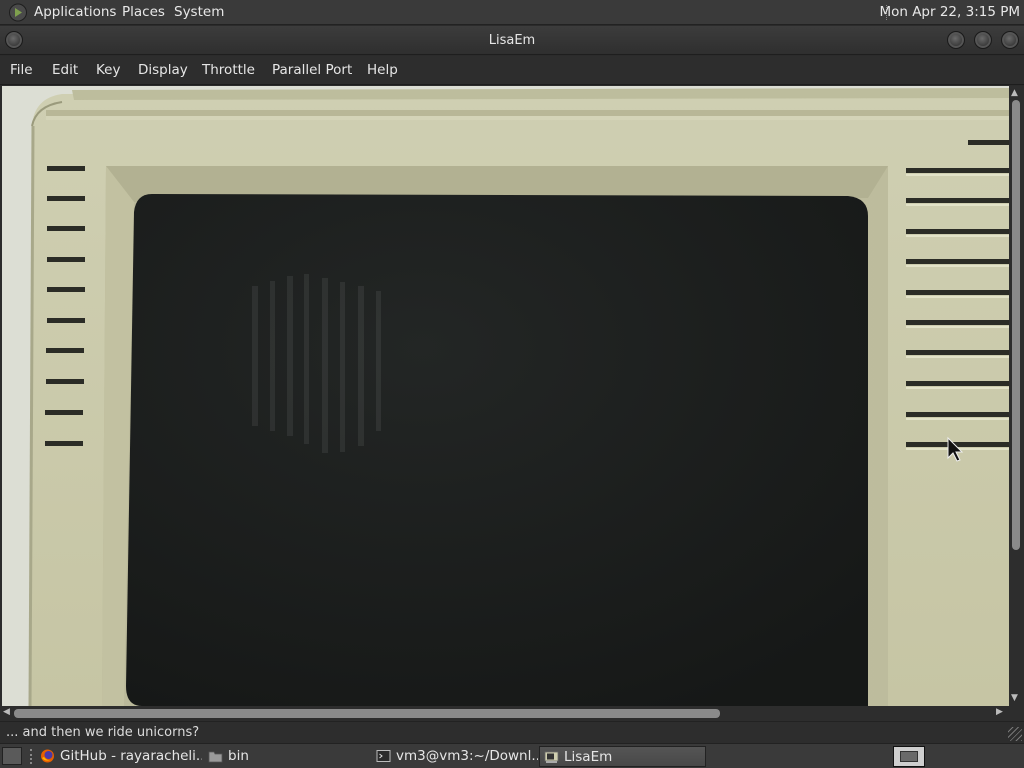  I want to click on clock: Mon Apr 22, 3:15 PM, so click(949, 12).